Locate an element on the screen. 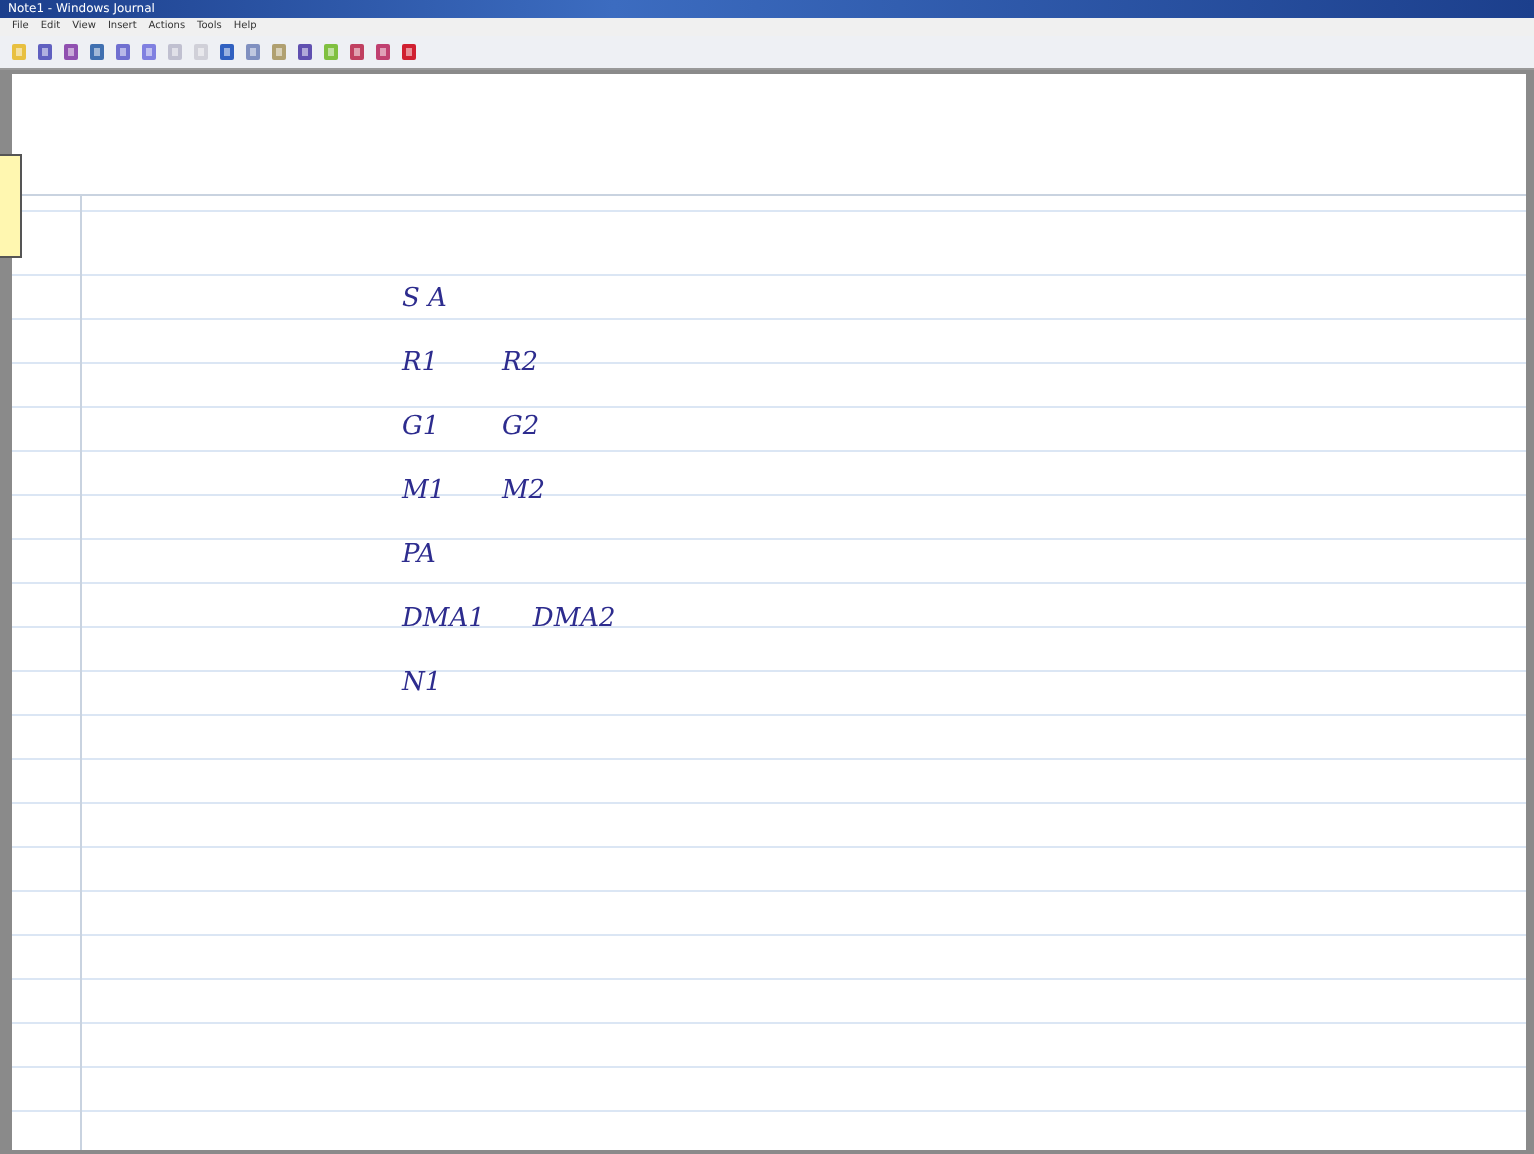 The height and width of the screenshot is (1154, 1534). handwritten-text: M1 is located at coordinates (425, 491).